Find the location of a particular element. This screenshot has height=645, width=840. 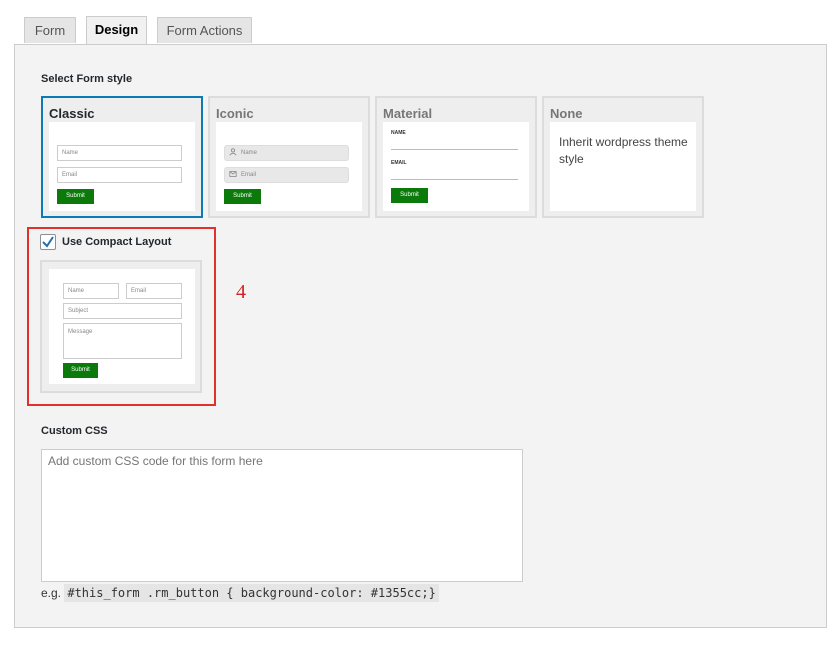

style-option-material: Material NAME EMAIL Submit is located at coordinates (456, 157).